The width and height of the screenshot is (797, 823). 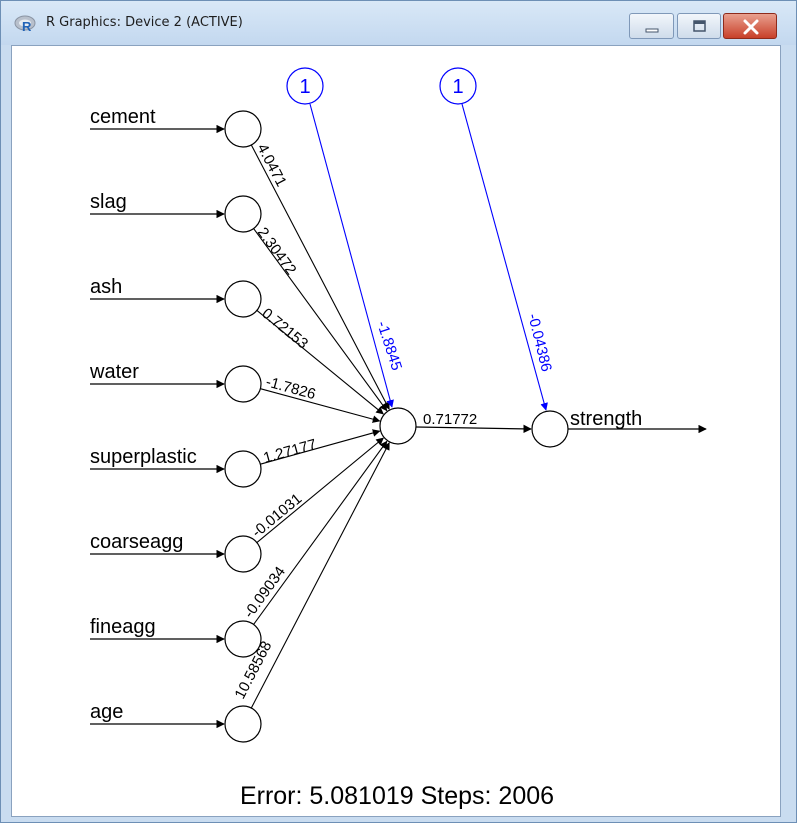 What do you see at coordinates (106, 287) in the screenshot?
I see `input-label-ash: ash` at bounding box center [106, 287].